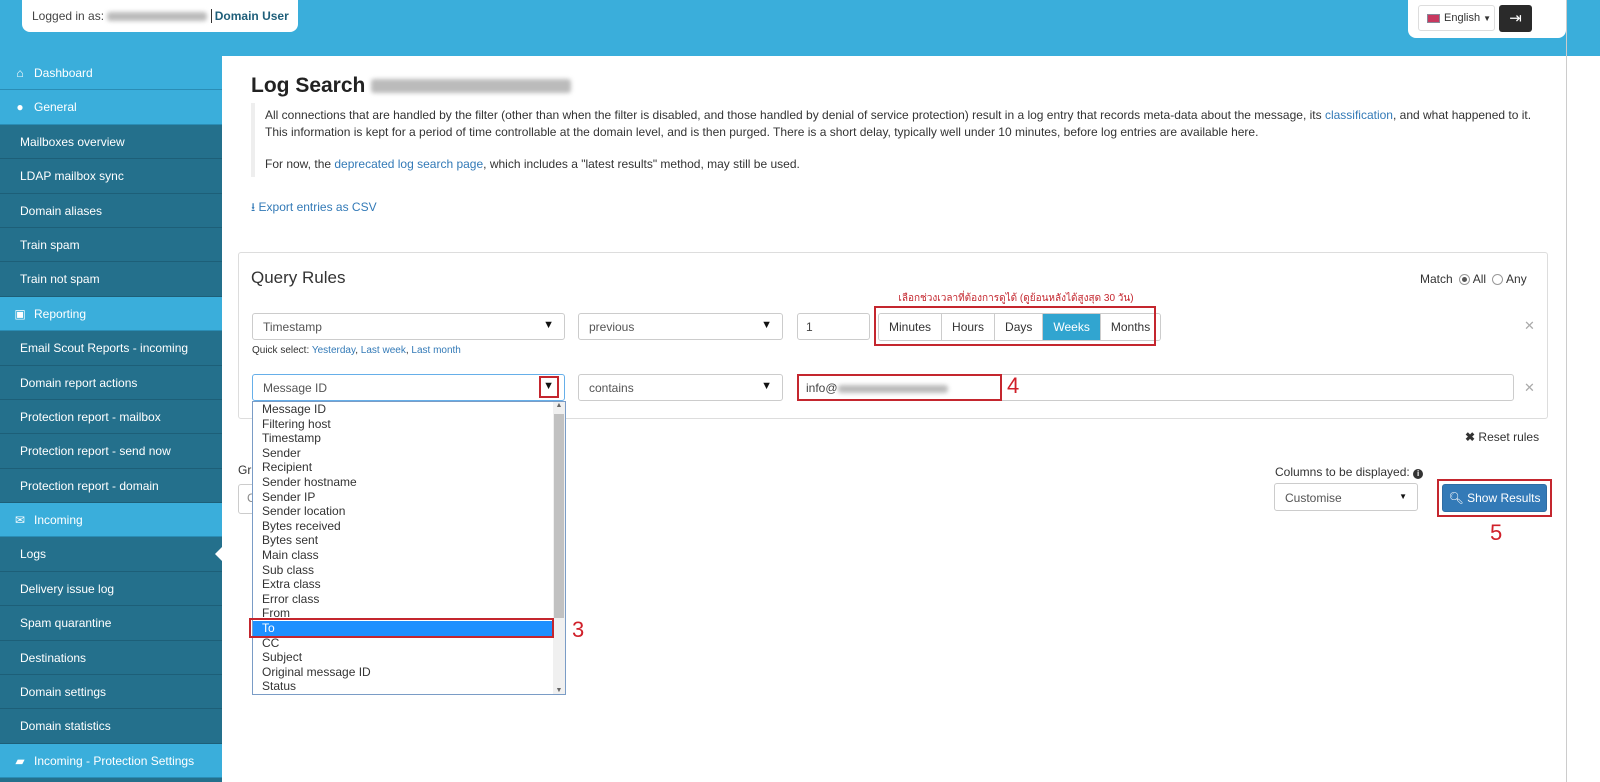 This screenshot has width=1600, height=782. What do you see at coordinates (403, 555) in the screenshot?
I see `dropdown-option: Main class` at bounding box center [403, 555].